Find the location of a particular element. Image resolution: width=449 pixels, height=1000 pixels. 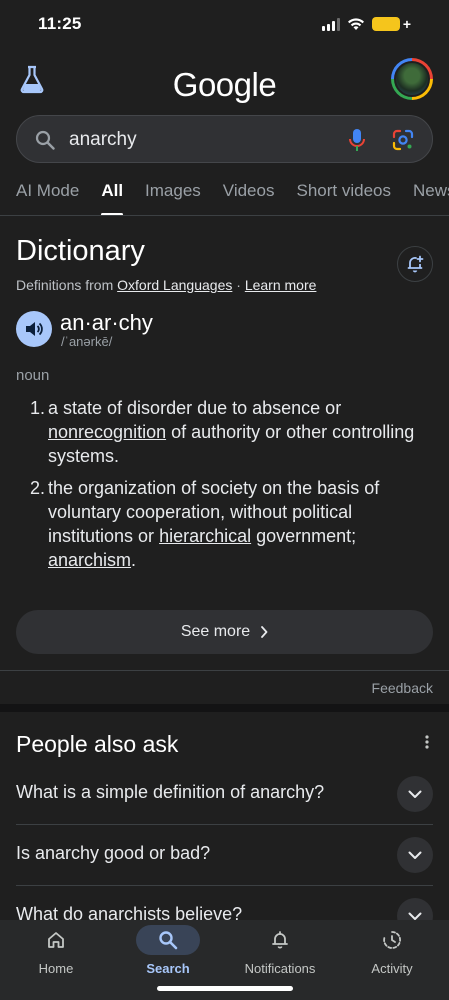

phonetic-spelling: /ˈanərkē/ is located at coordinates (87, 341).